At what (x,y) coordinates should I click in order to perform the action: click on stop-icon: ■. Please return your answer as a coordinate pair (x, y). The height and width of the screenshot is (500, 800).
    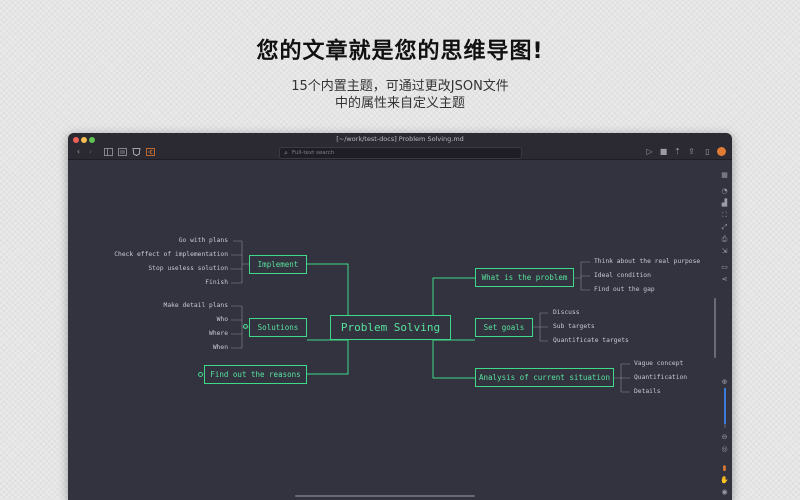
    Looking at the image, I should click on (663, 152).